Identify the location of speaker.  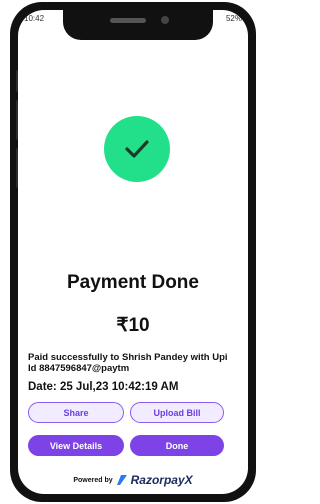
(128, 20).